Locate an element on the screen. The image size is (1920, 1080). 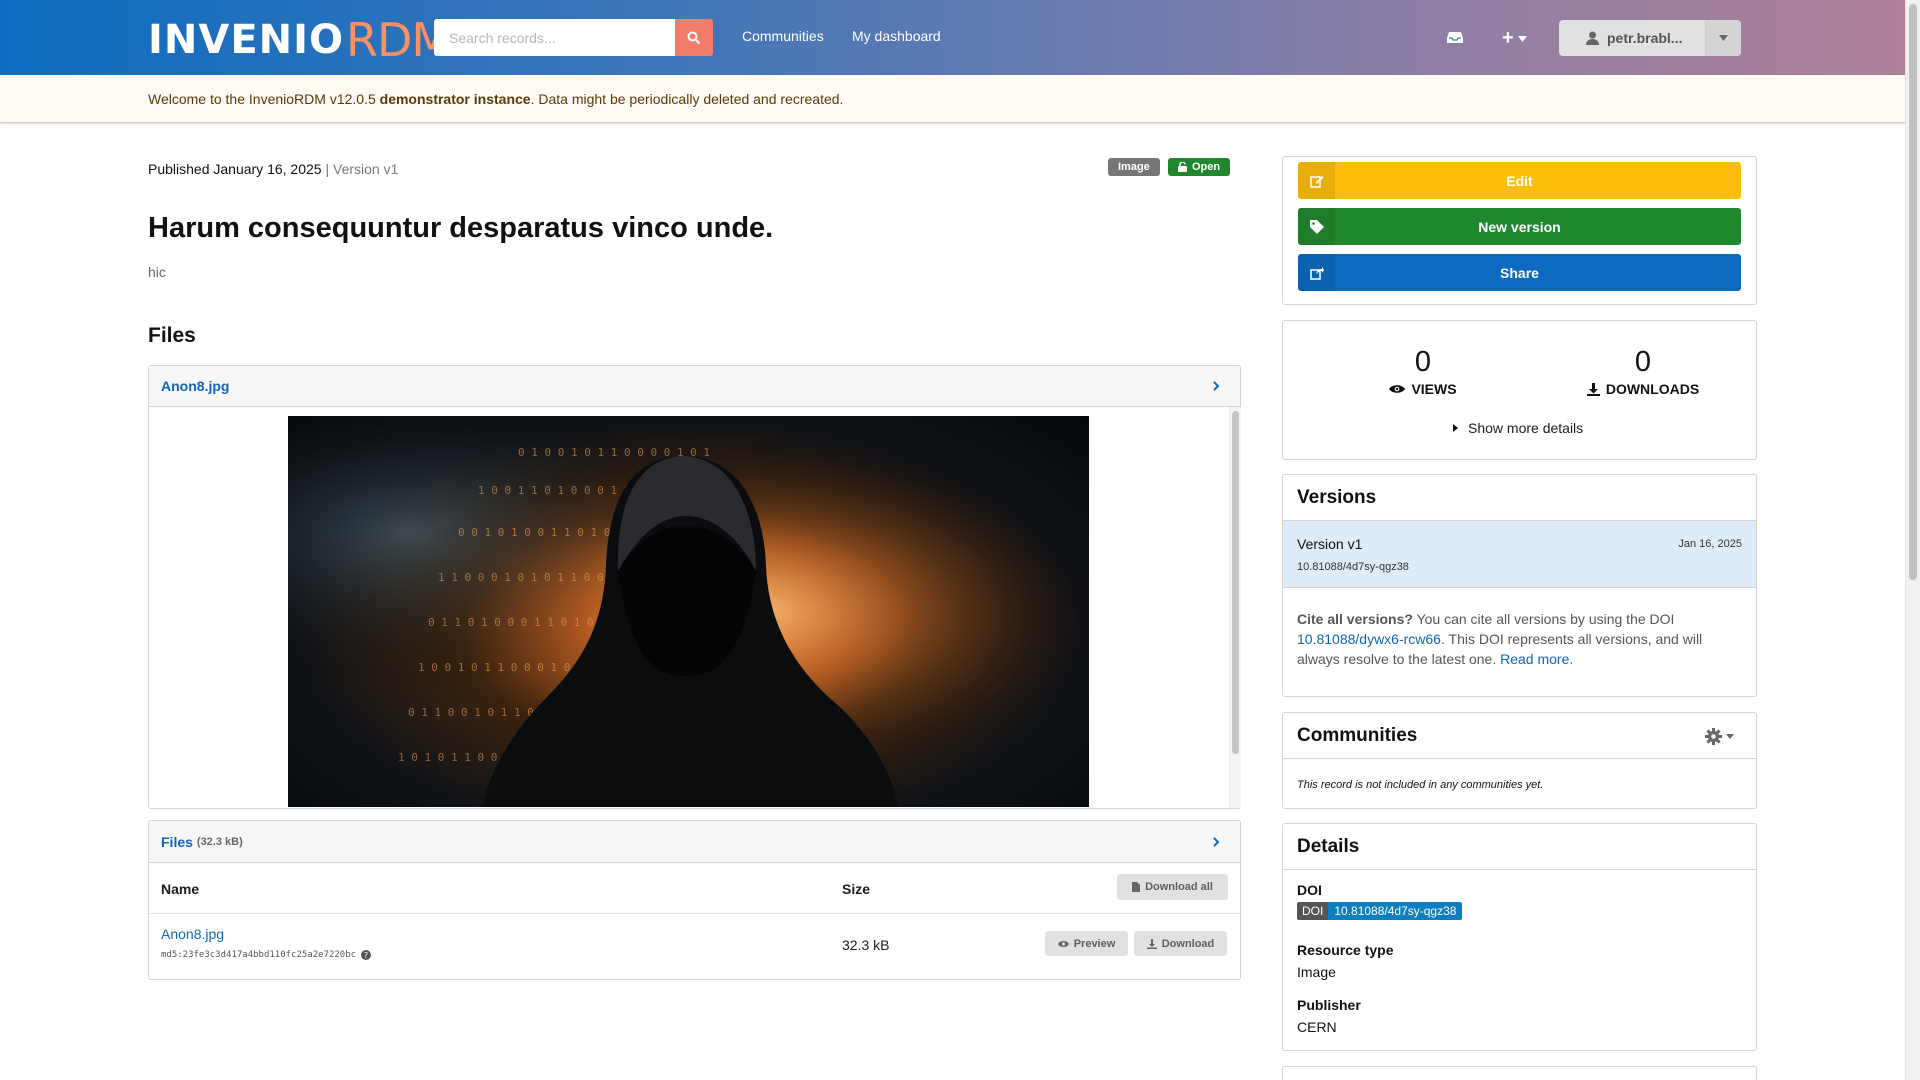
invenio-rdm-logo: INVENIO RDM is located at coordinates (299, 40).